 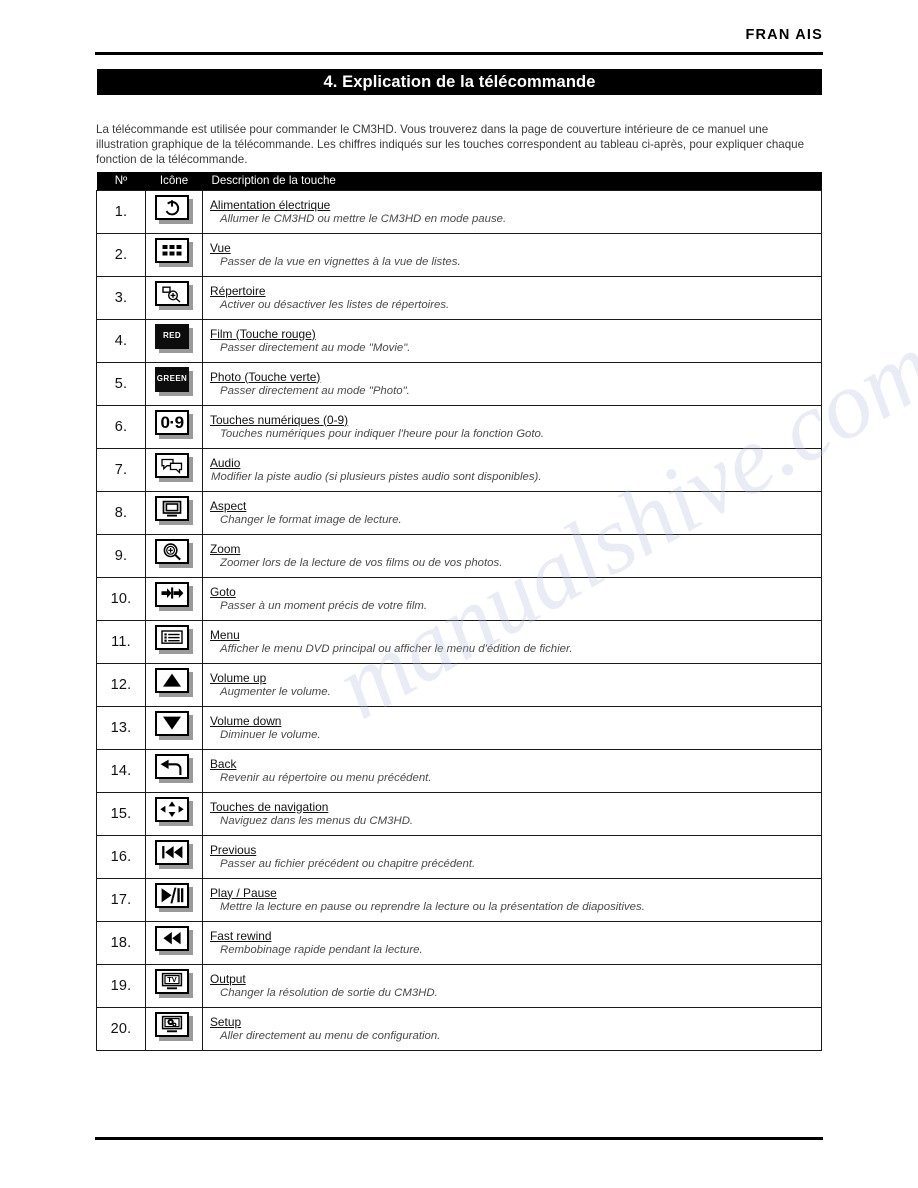 I want to click on row-number: 14., so click(x=121, y=771).